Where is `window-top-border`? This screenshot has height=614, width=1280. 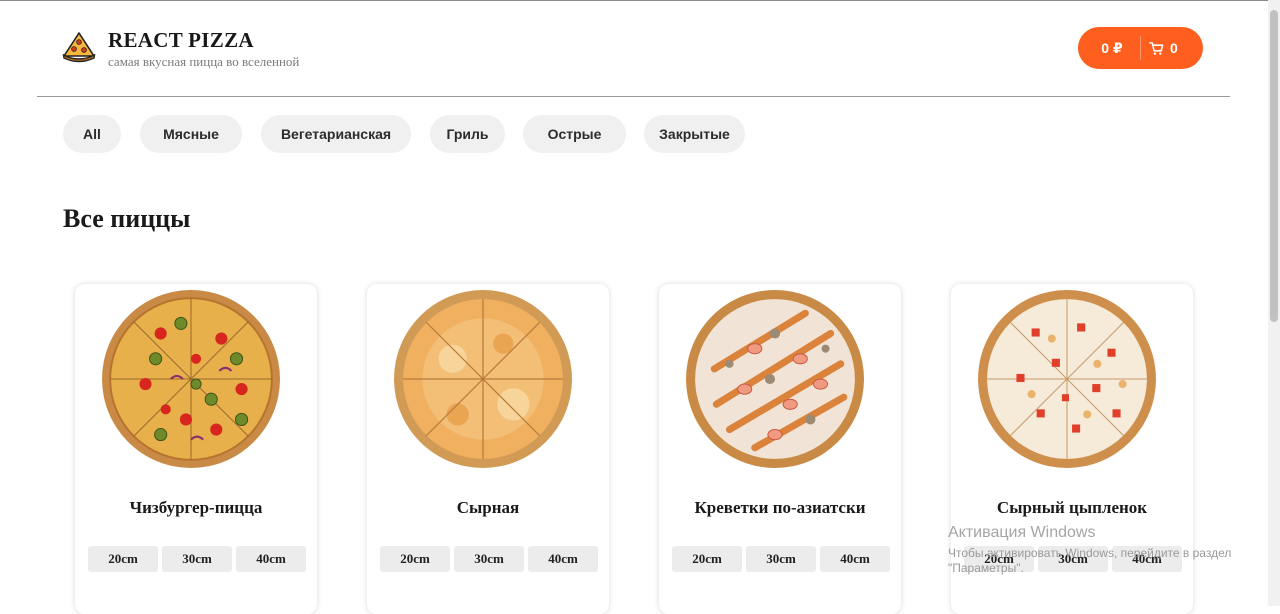 window-top-border is located at coordinates (634, 0).